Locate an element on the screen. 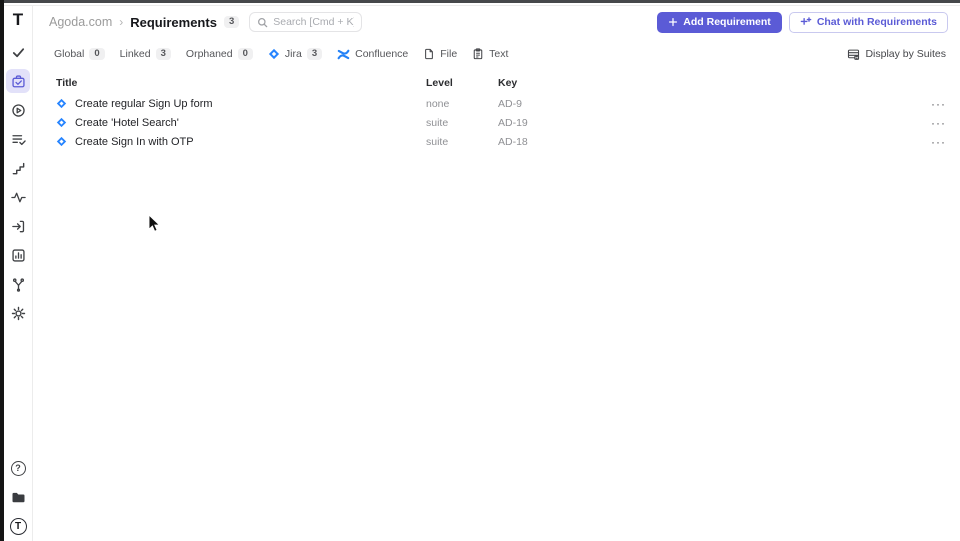 Image resolution: width=960 pixels, height=541 pixels. avatar: T is located at coordinates (18, 526).